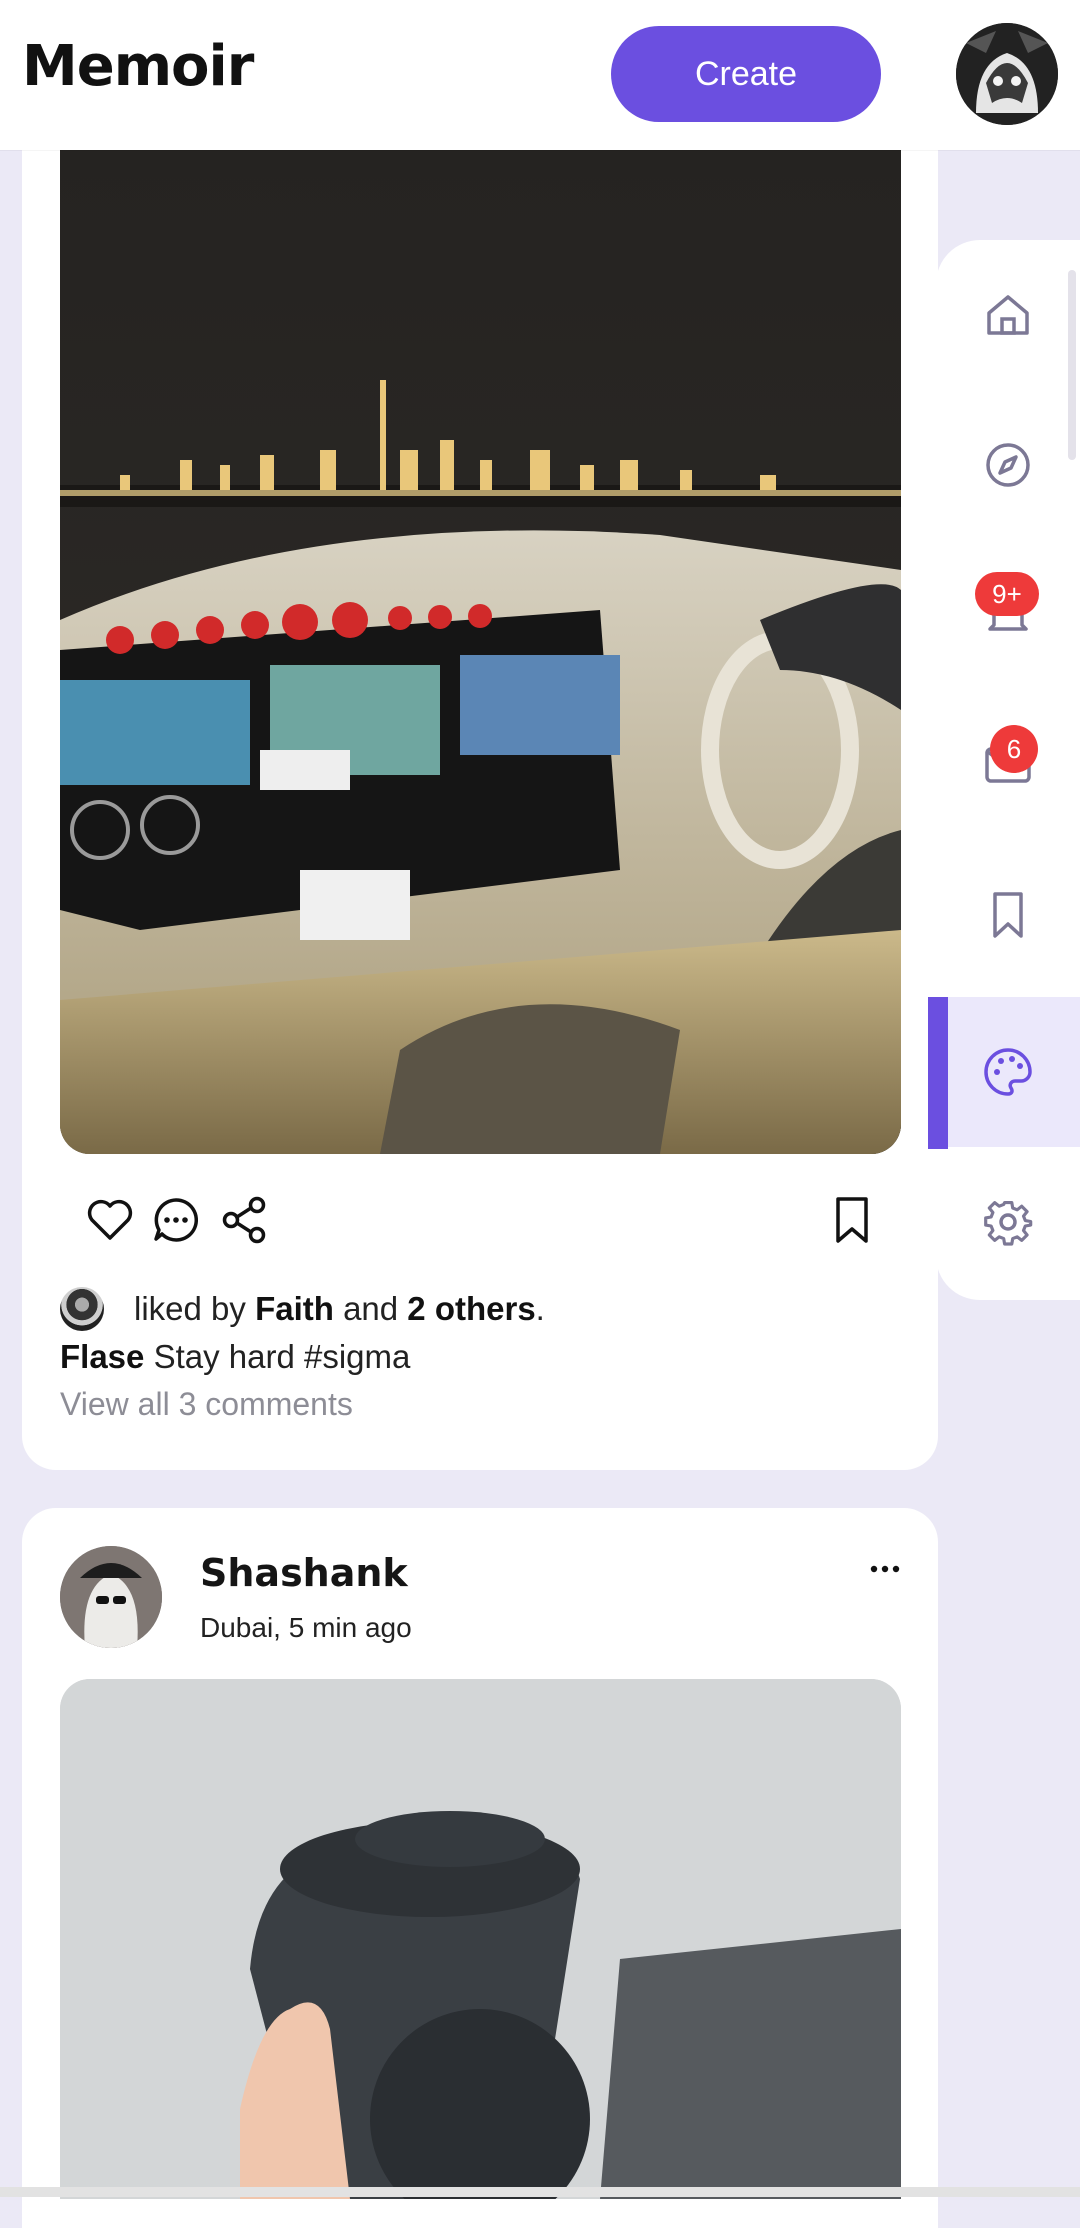  What do you see at coordinates (540, 75) in the screenshot?
I see `top-header: Memoir Create` at bounding box center [540, 75].